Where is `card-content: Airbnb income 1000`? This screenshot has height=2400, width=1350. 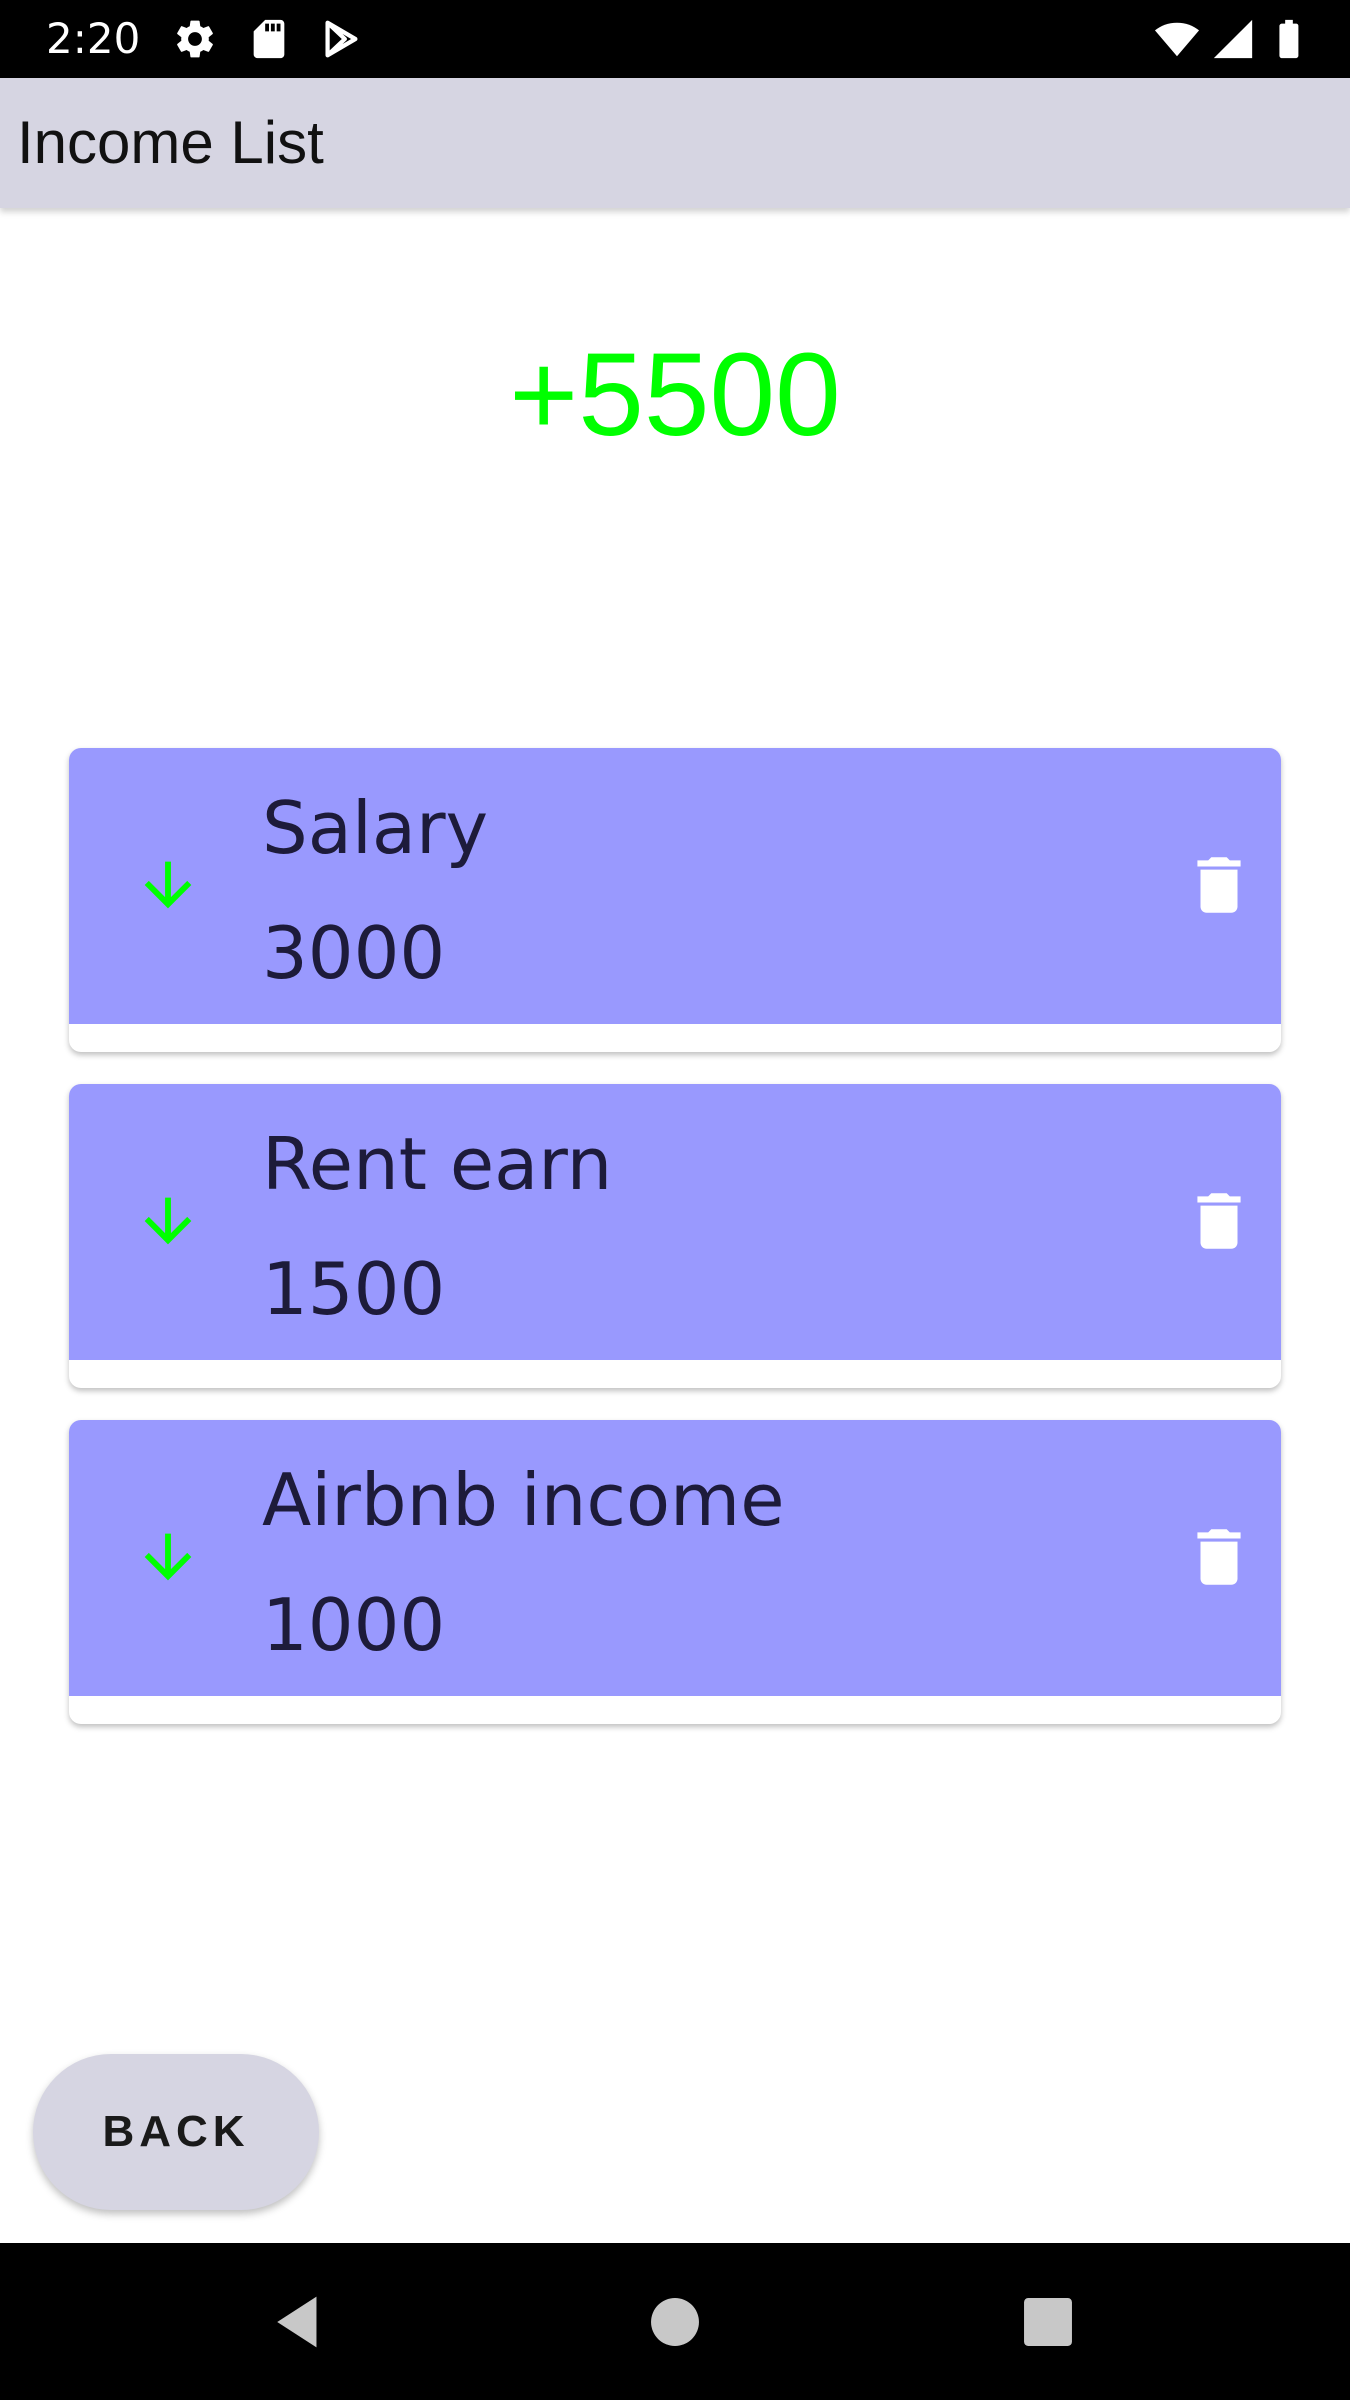
card-content: Airbnb income 1000 is located at coordinates (675, 1558).